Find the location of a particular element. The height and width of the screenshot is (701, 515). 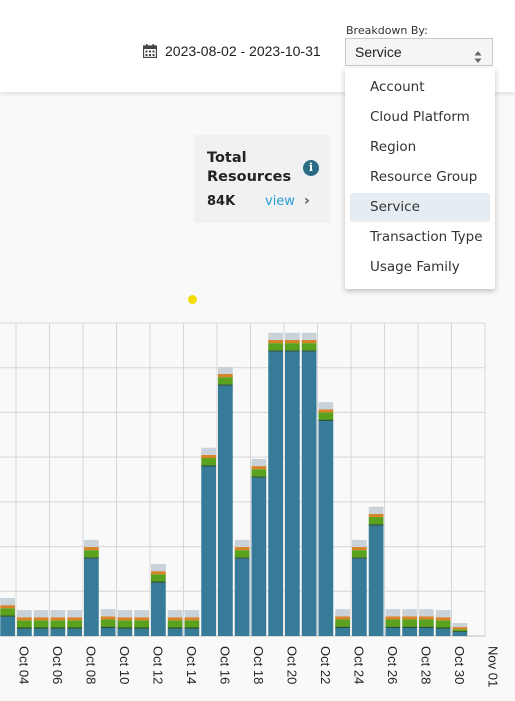

menu-item-account: Account is located at coordinates (420, 87).